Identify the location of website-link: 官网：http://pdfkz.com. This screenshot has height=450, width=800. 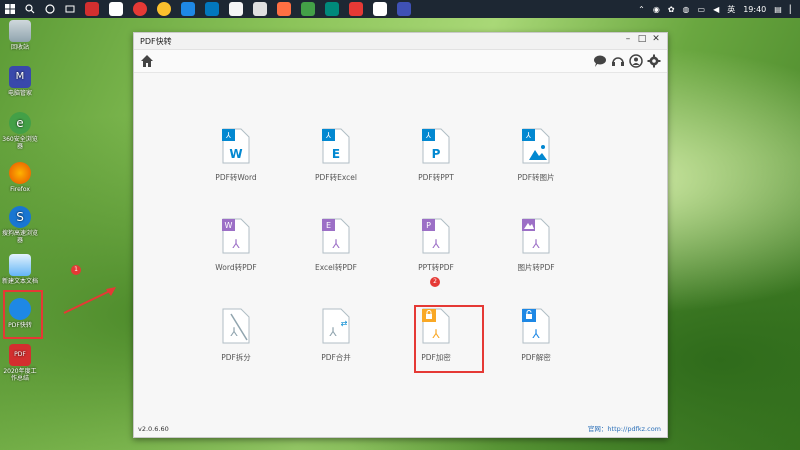
(624, 428).